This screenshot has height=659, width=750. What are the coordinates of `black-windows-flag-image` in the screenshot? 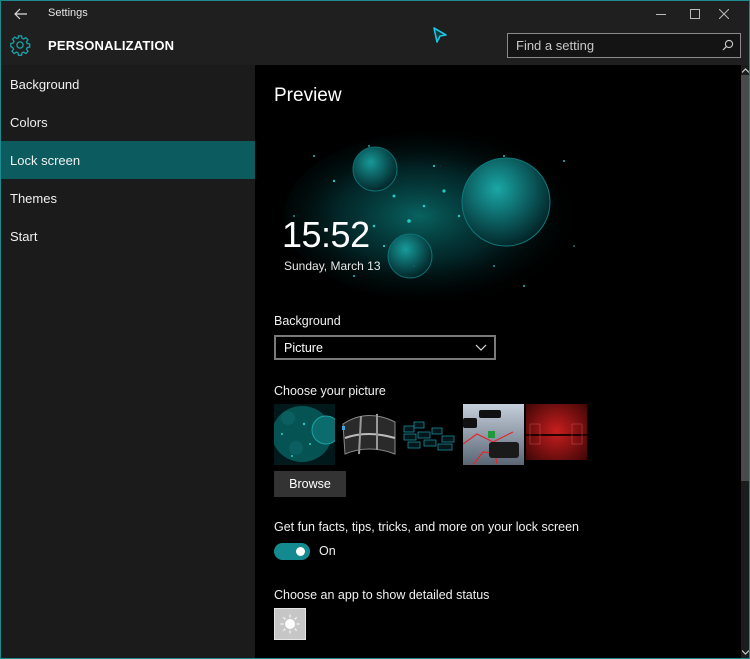 It's located at (367, 434).